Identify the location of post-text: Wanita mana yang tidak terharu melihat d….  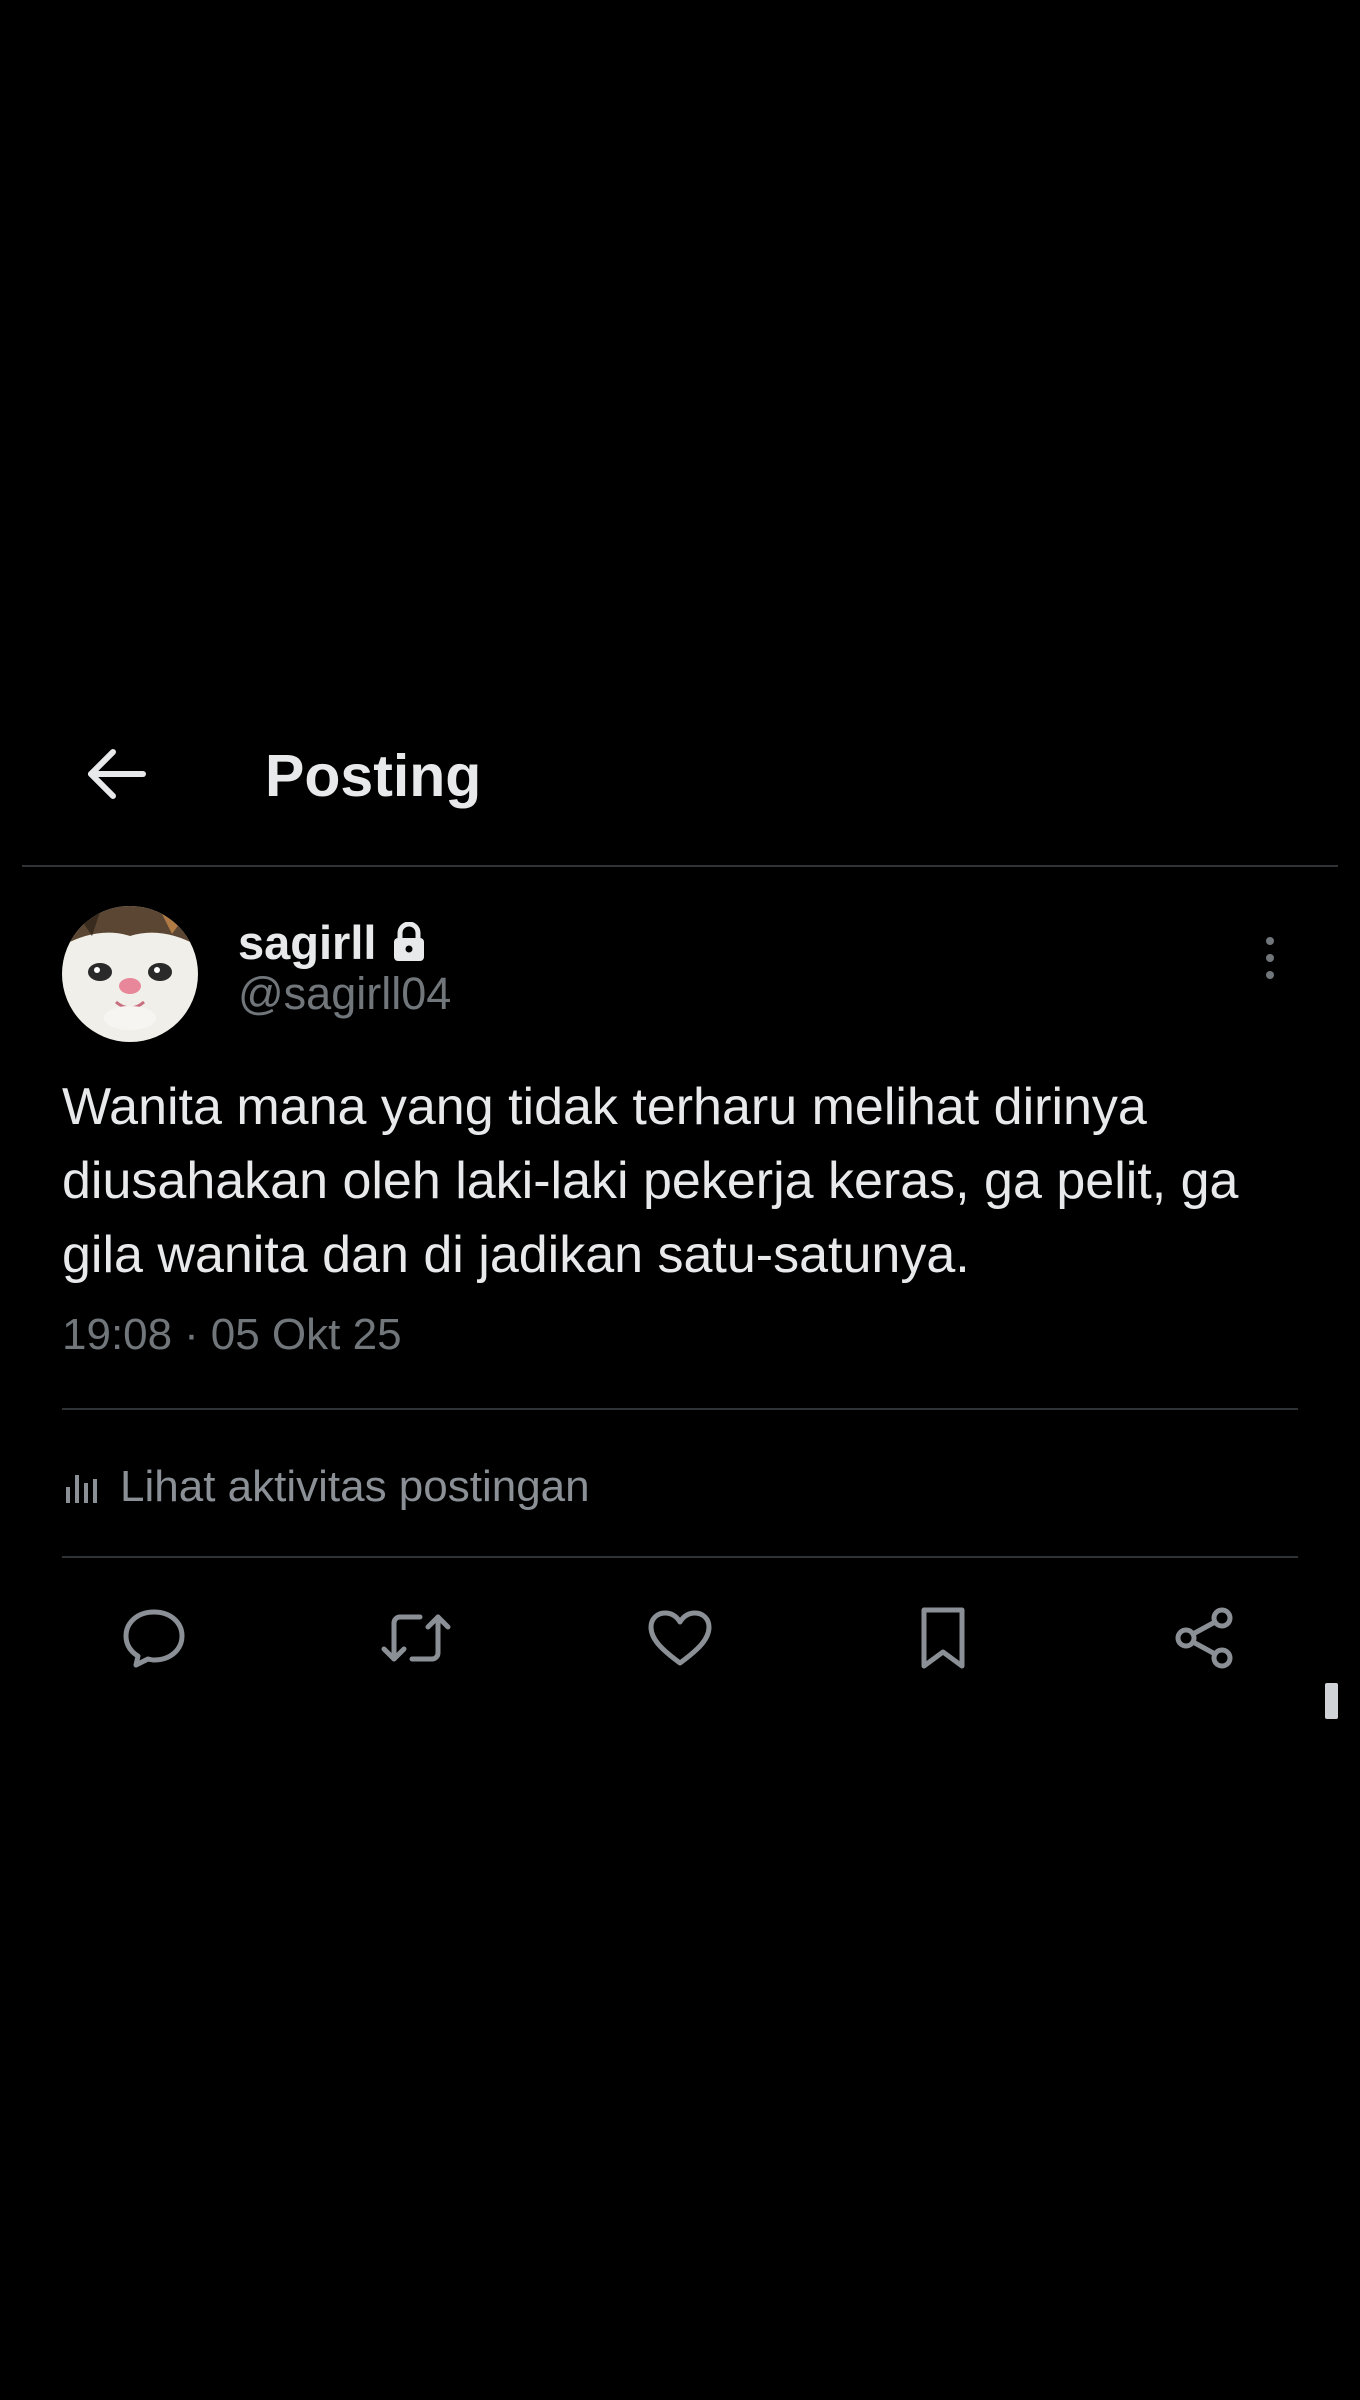
(650, 1181).